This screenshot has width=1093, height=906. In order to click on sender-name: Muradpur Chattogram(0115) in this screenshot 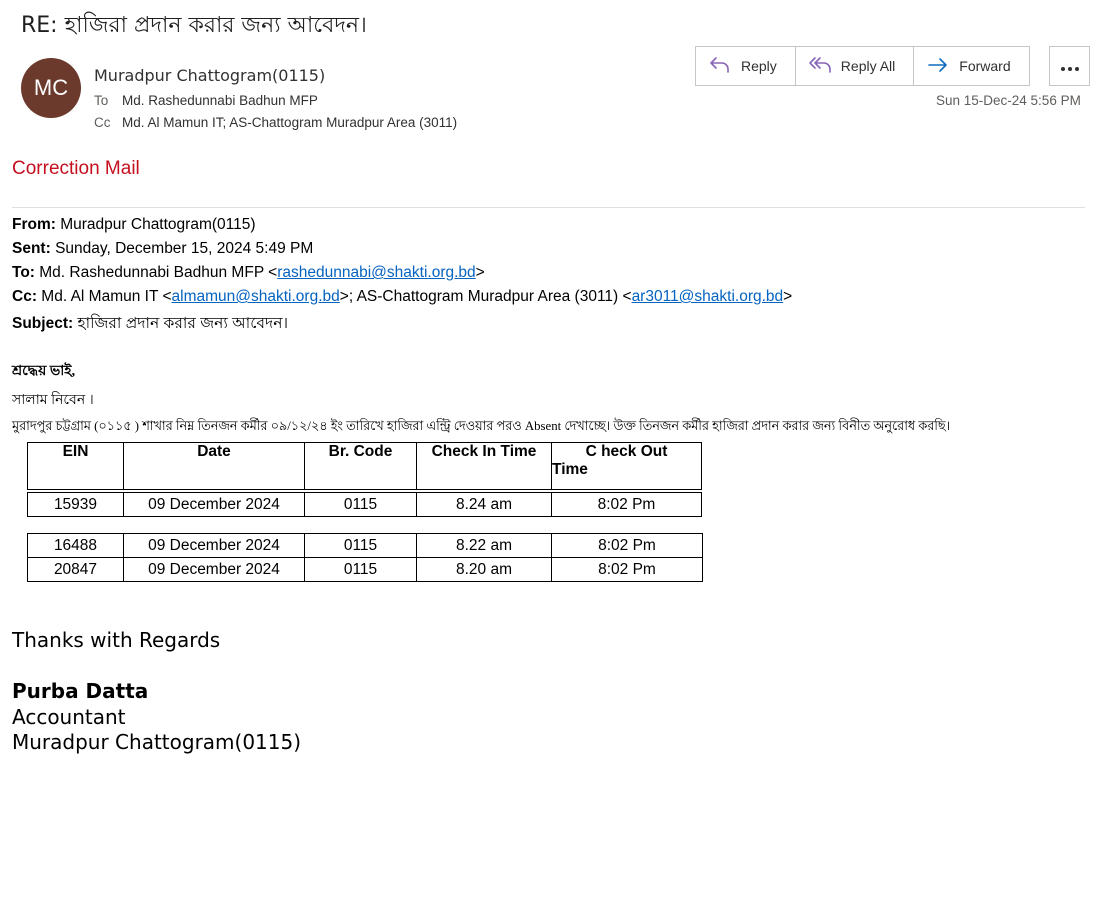, I will do `click(209, 75)`.